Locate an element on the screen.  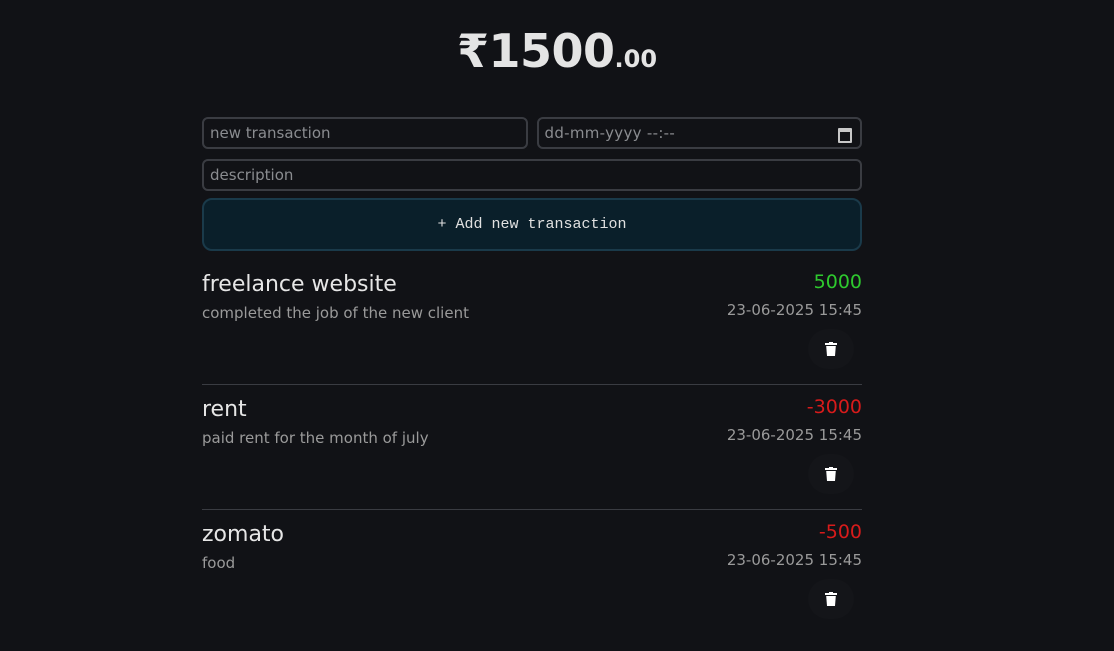
balance-cents: .00 is located at coordinates (636, 59).